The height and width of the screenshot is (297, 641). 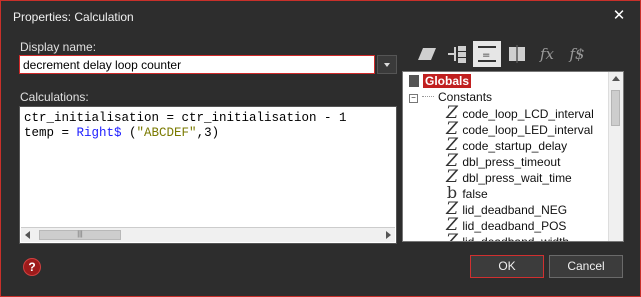 I want to click on cancel-button: Cancel, so click(x=586, y=266).